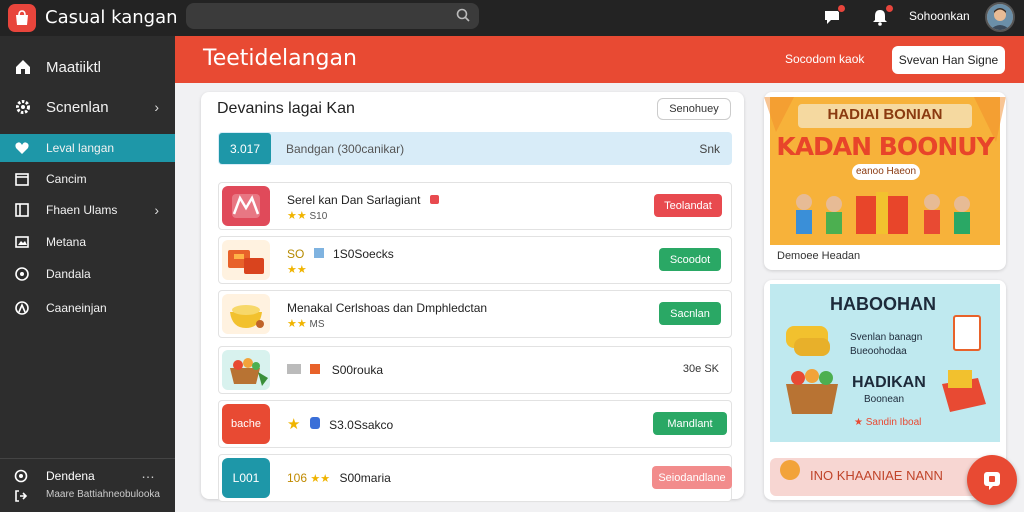 The width and height of the screenshot is (1024, 512). What do you see at coordinates (87, 242) in the screenshot?
I see `sidebar-item-media: Metana` at bounding box center [87, 242].